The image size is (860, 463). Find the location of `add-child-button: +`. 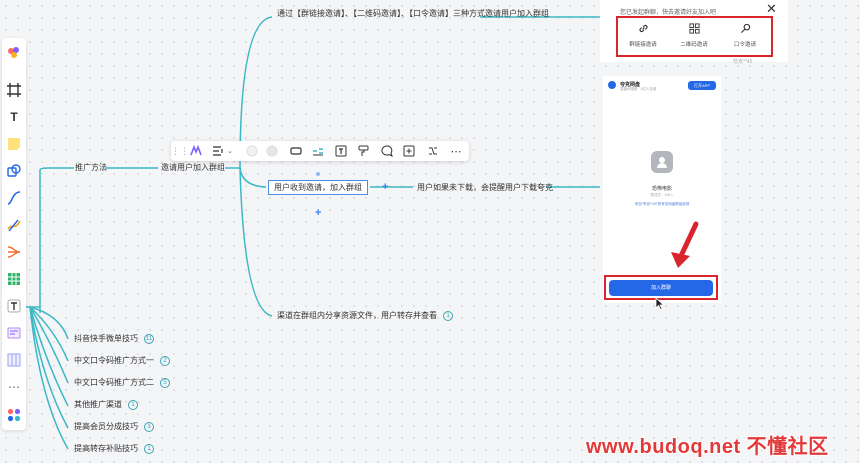

add-child-button: + is located at coordinates (318, 213).